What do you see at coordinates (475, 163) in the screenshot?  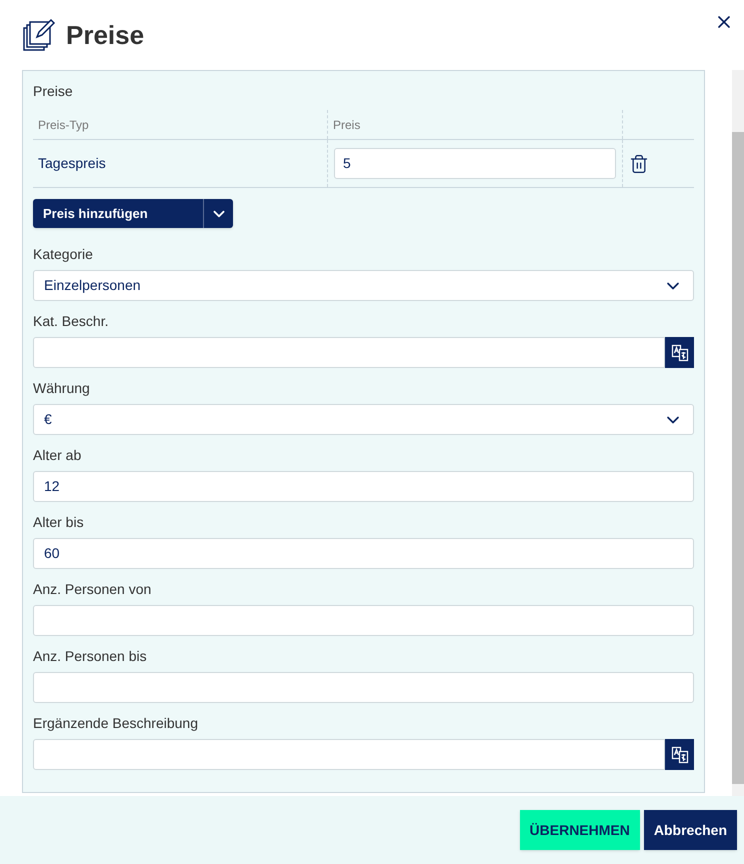 I see `price-input: 5` at bounding box center [475, 163].